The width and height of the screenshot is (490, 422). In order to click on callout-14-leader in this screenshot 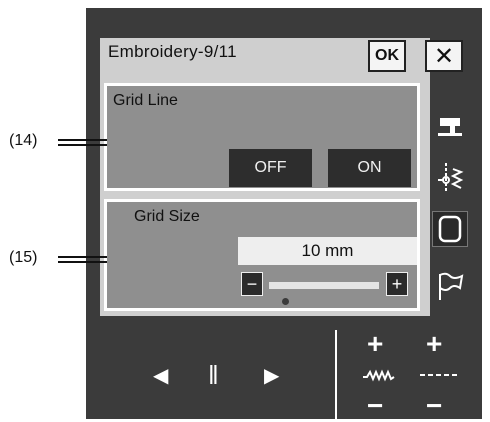, I will do `click(82, 142)`.